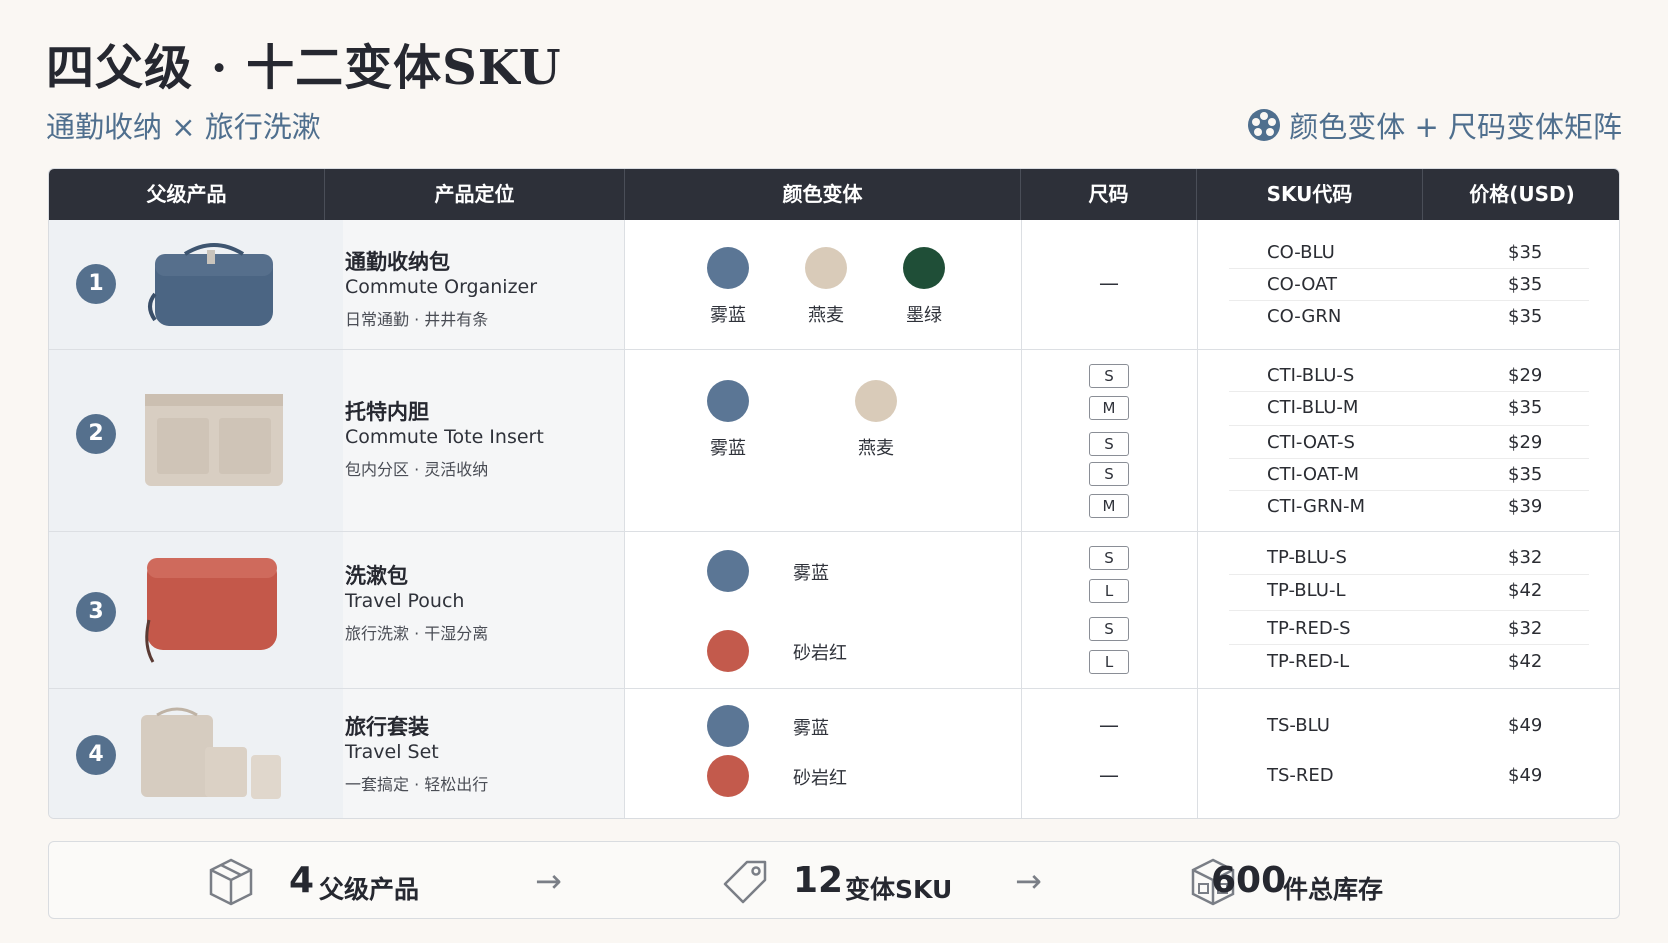  I want to click on sku-code: CTI-GRN-M, so click(1316, 506).